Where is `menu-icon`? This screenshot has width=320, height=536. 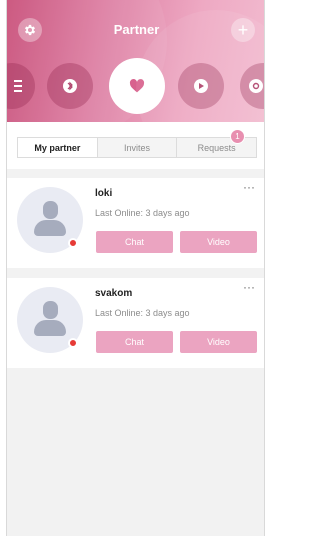
menu-icon is located at coordinates (18, 86).